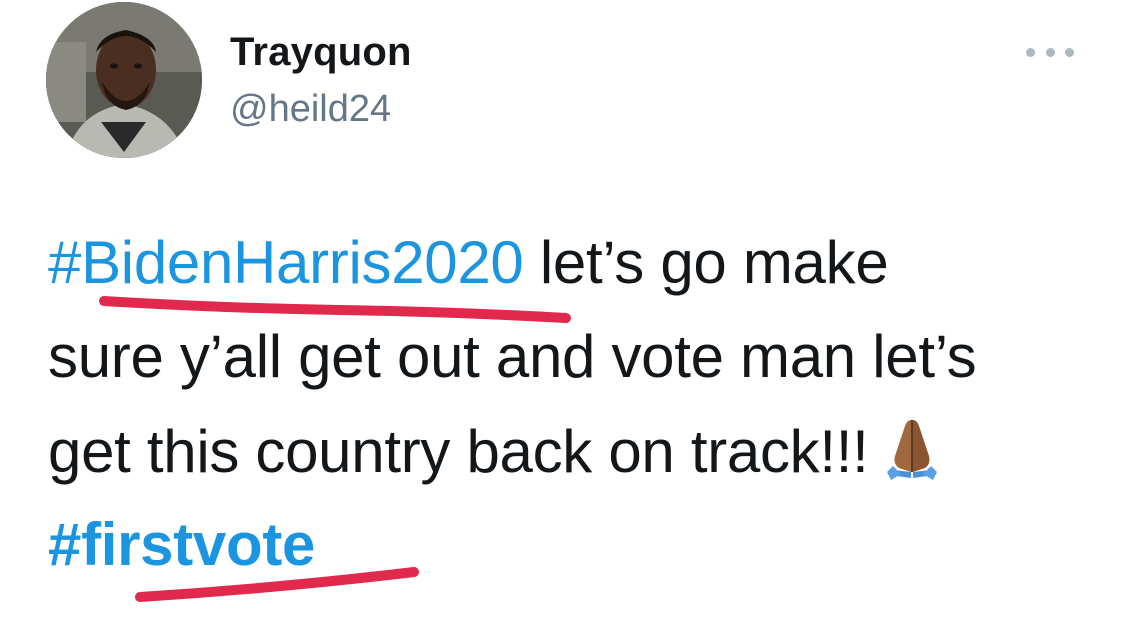 This screenshot has height=639, width=1124. What do you see at coordinates (512, 356) in the screenshot?
I see `tweet-line-2: sure y’all get out and vote man let’s` at bounding box center [512, 356].